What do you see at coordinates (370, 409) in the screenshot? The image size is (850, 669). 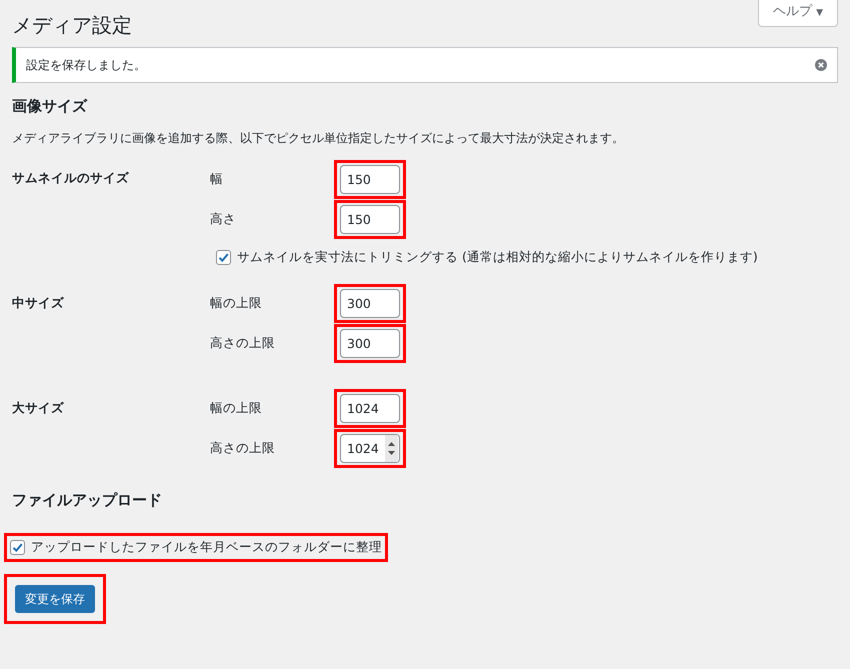 I see `number-field: 1024` at bounding box center [370, 409].